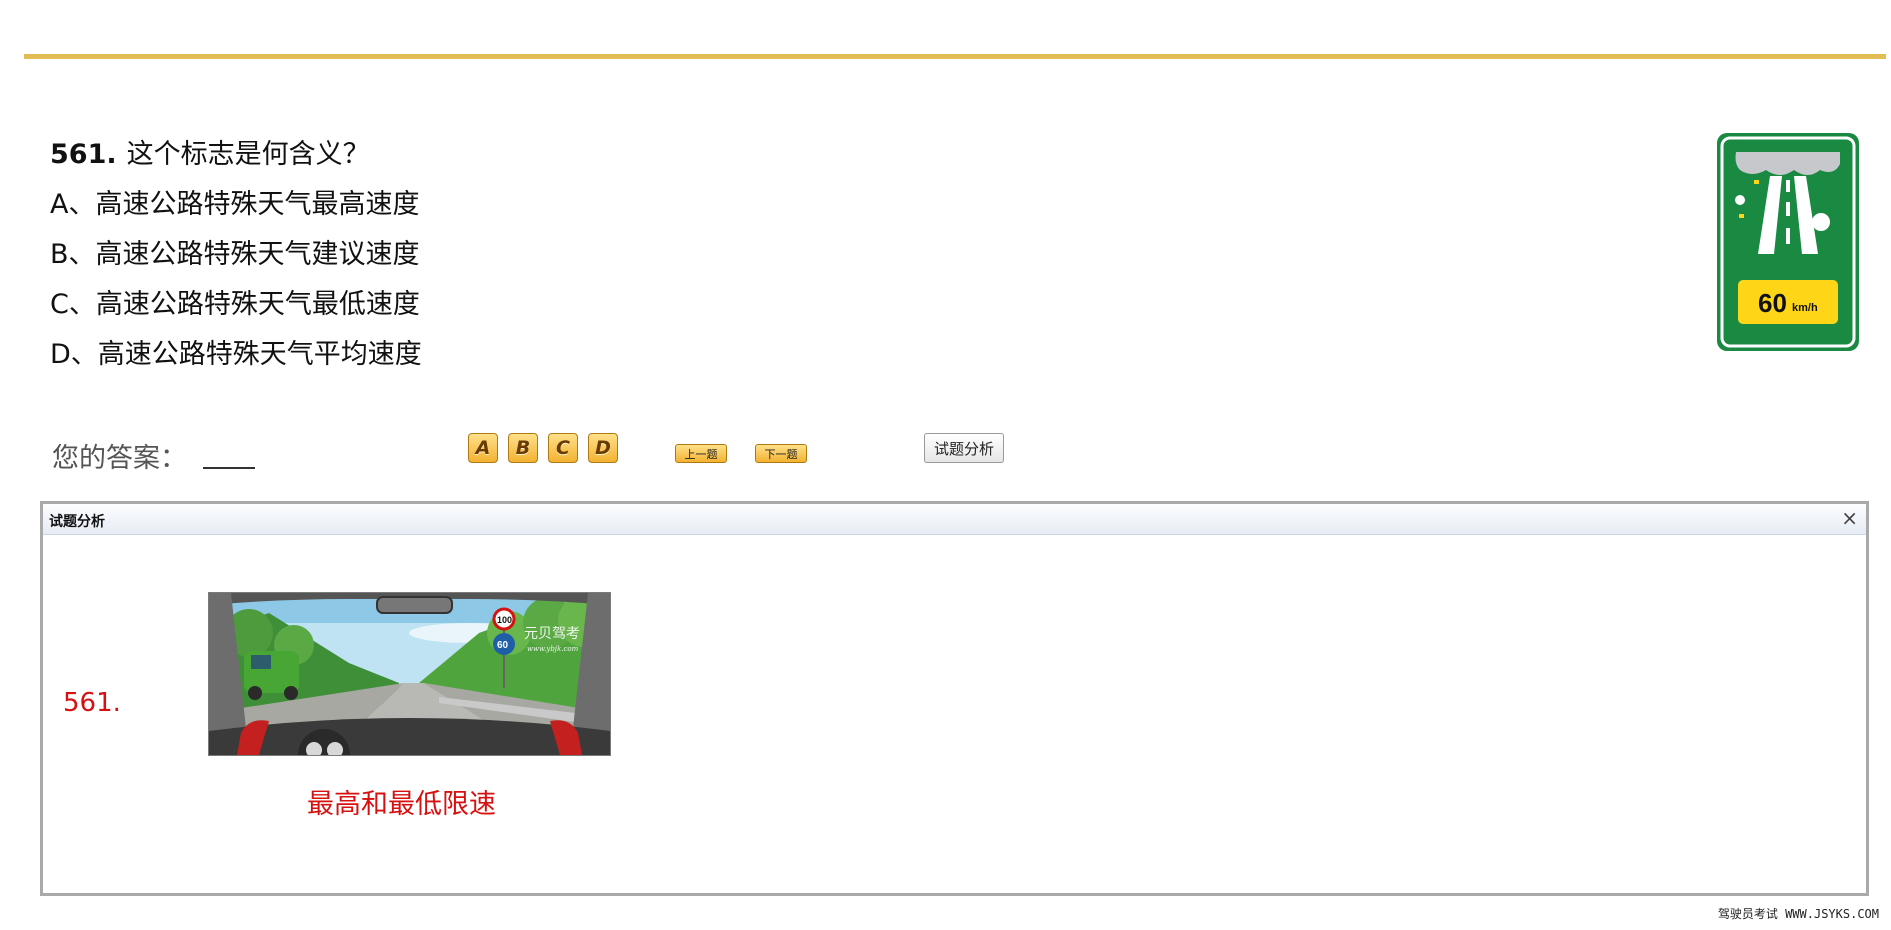 The width and height of the screenshot is (1891, 930). I want to click on prev-question-button: 上一题, so click(701, 453).